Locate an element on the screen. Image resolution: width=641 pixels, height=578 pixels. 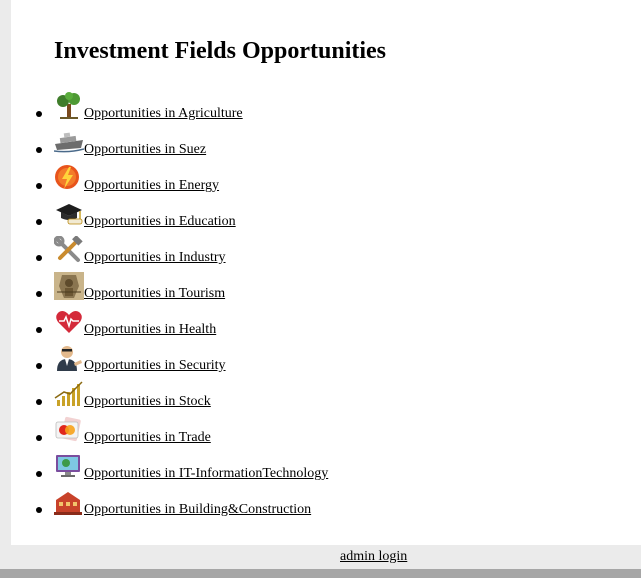
link-stock: Opportunities in Stock is located at coordinates (147, 402).